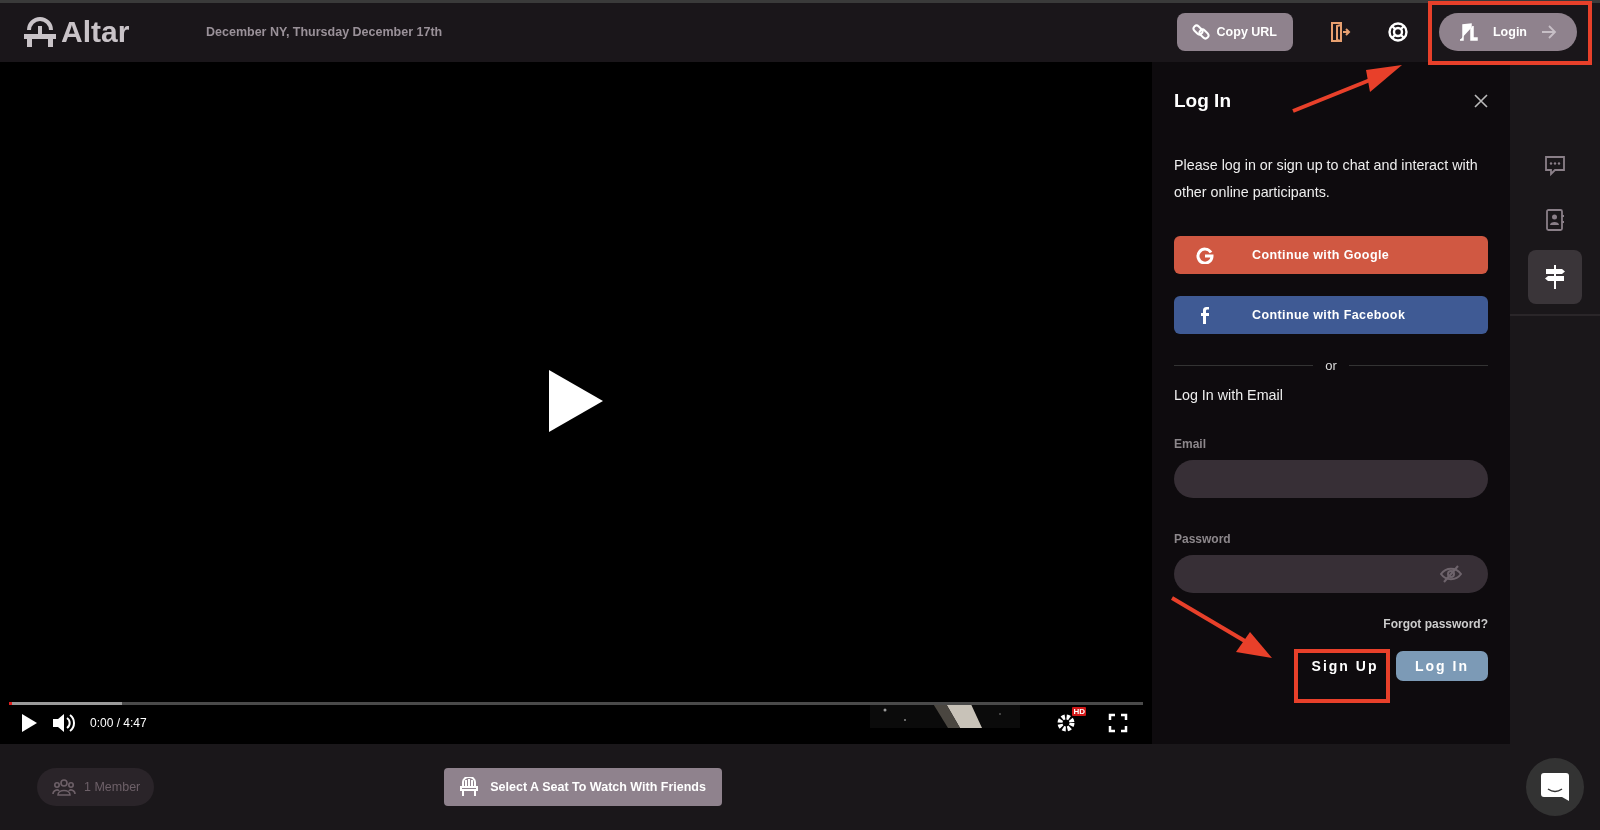  Describe the element at coordinates (583, 787) in the screenshot. I see `select-seat-button: Select A Seat To Watch With Friends` at that location.